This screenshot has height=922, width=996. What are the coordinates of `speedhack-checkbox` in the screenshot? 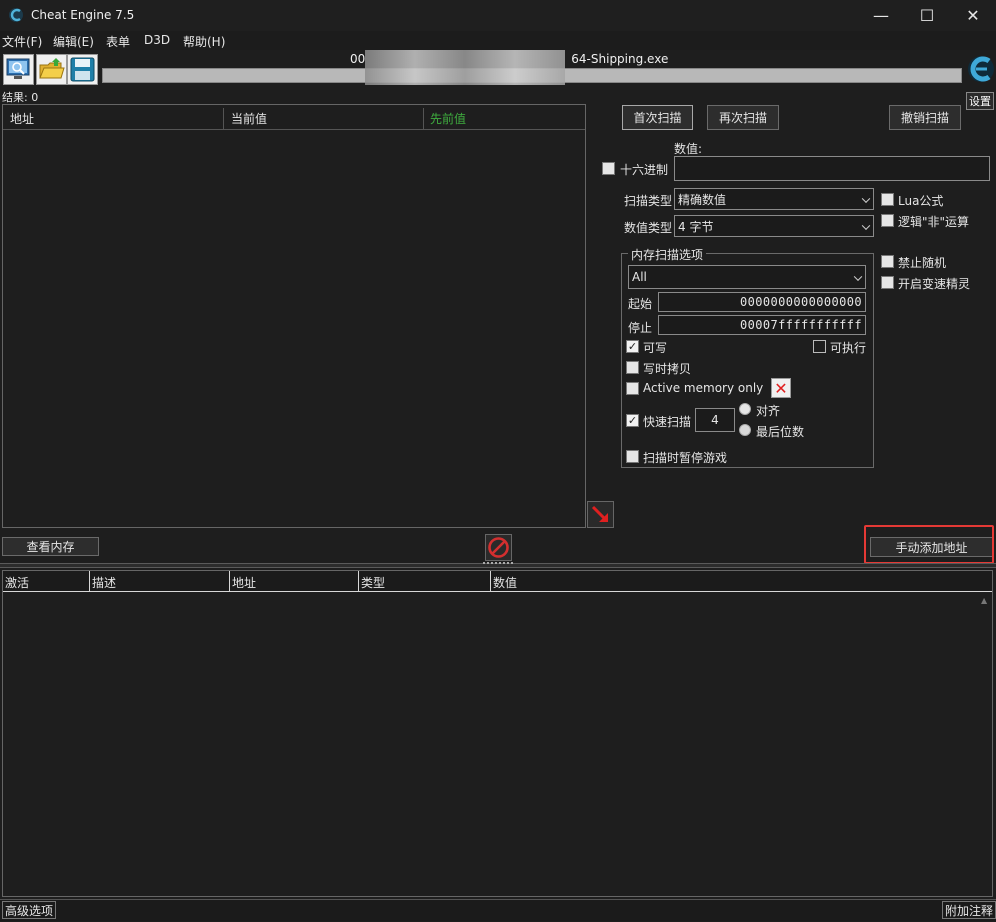 It's located at (887, 282).